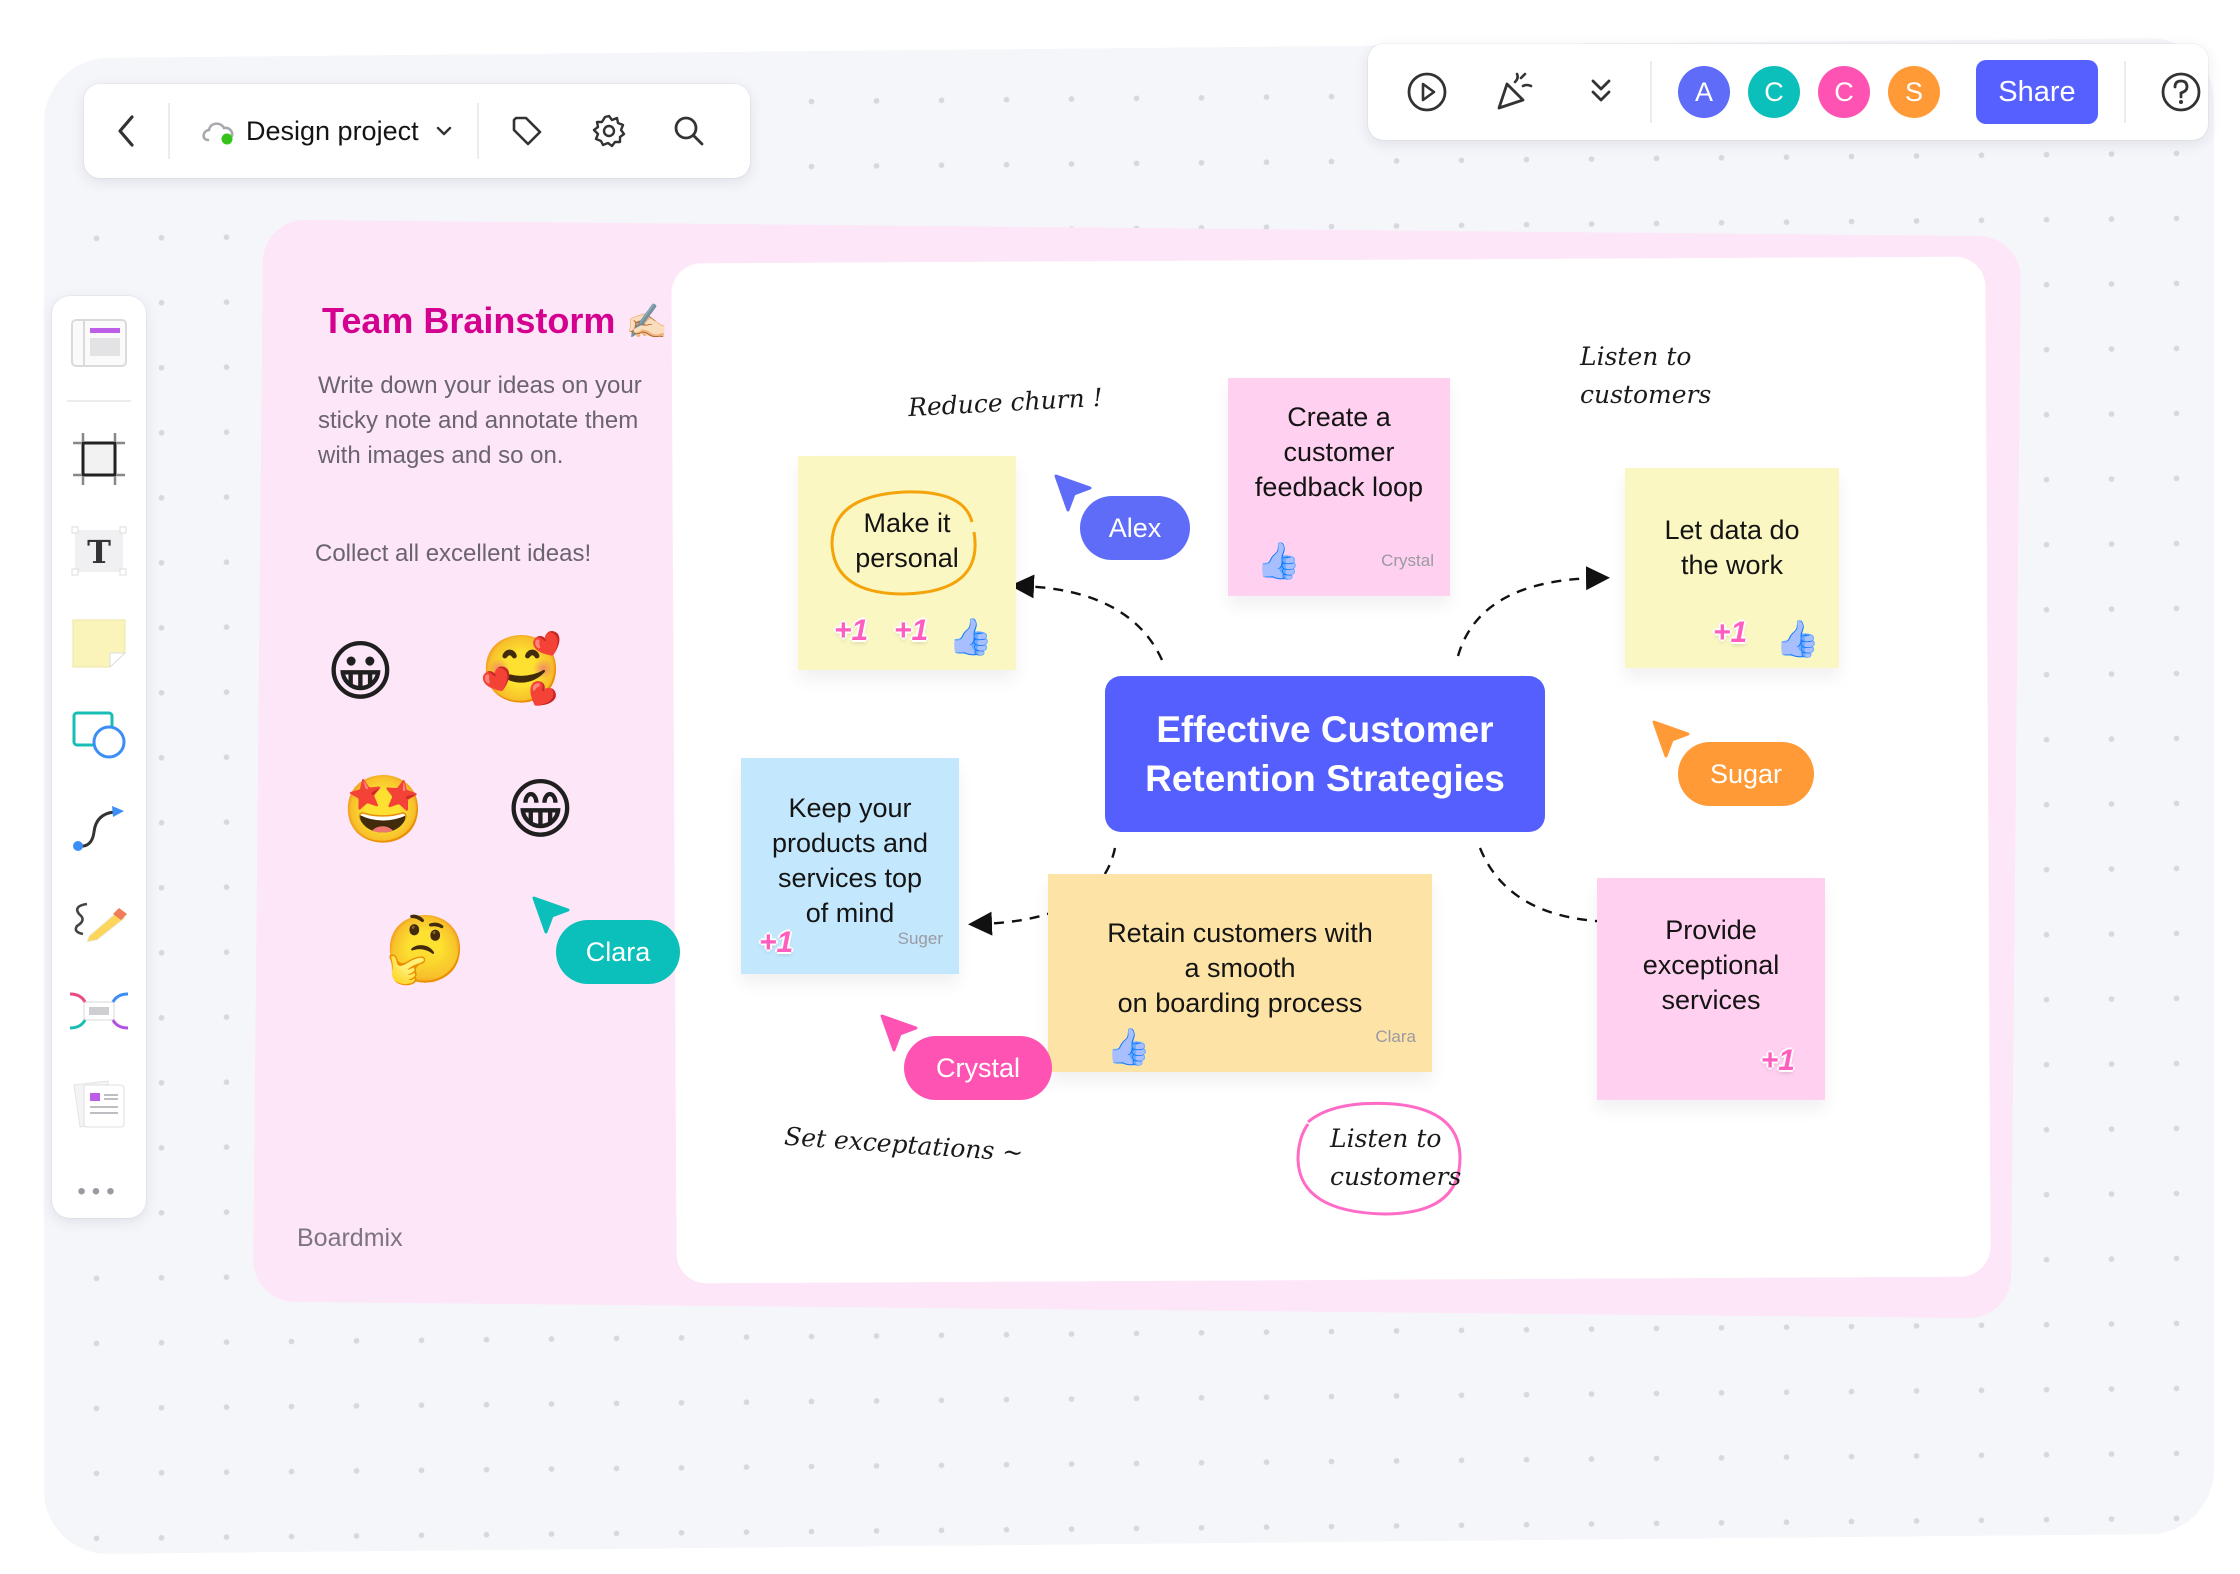  Describe the element at coordinates (1746, 774) in the screenshot. I see `cursor-label-sugar: Sugar` at that location.